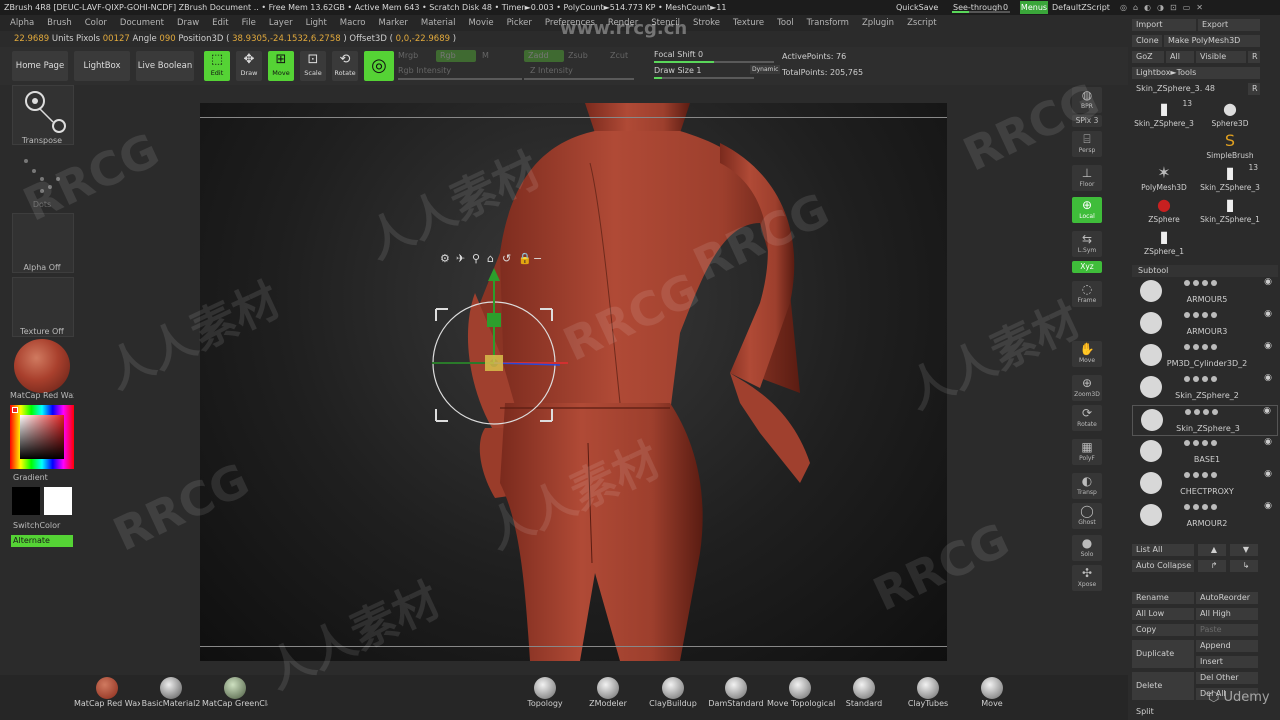 The image size is (1280, 720). I want to click on subtool-item: ◉ ARMOUR3, so click(1205, 324).